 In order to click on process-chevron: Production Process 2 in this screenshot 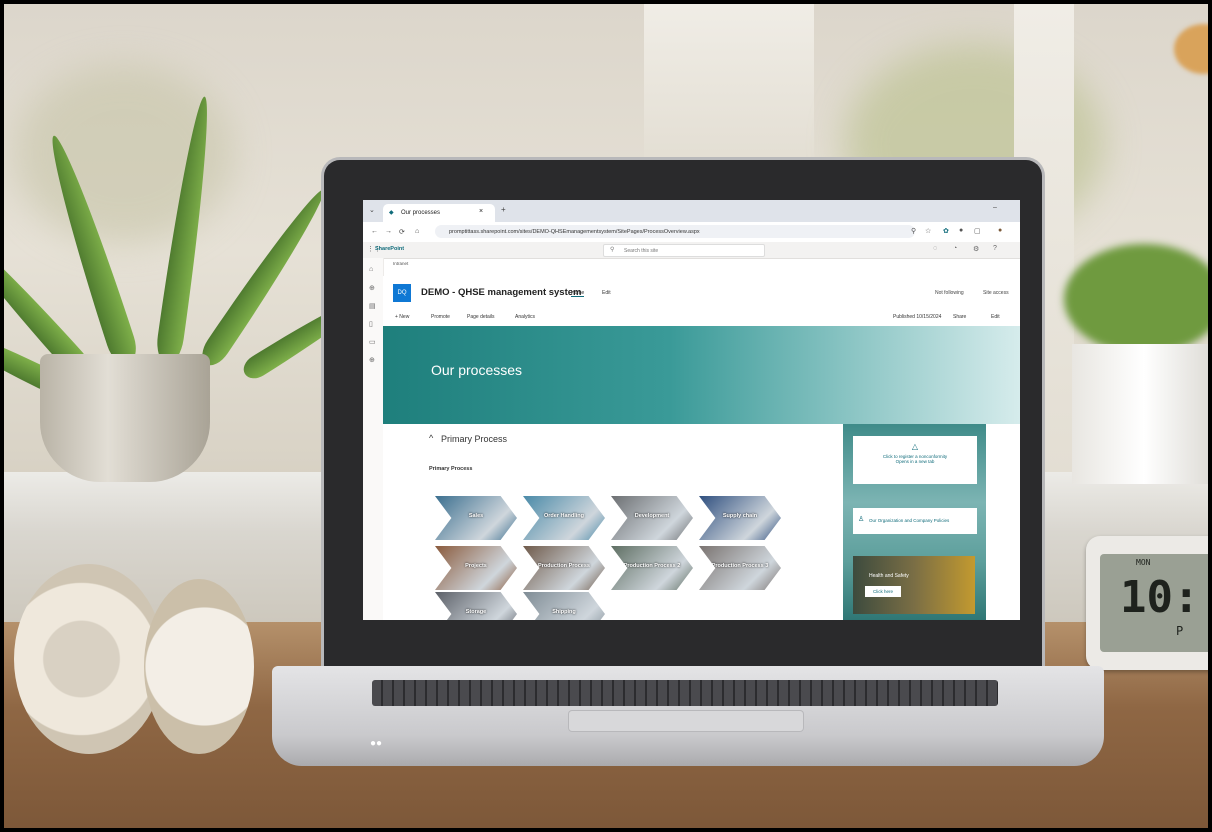, I will do `click(652, 568)`.